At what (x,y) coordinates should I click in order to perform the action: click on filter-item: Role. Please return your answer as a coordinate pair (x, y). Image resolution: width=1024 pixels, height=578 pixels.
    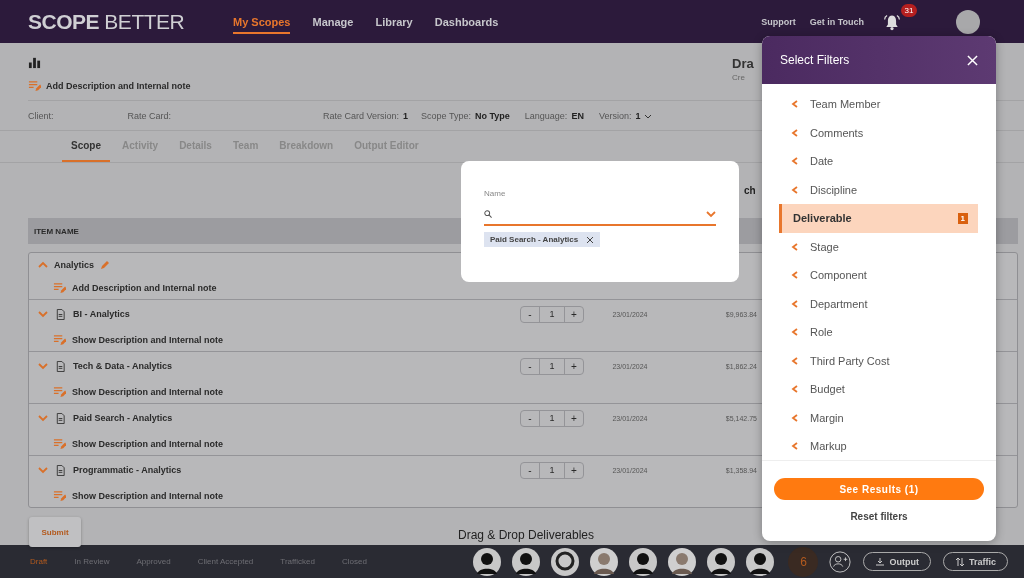
    Looking at the image, I should click on (878, 332).